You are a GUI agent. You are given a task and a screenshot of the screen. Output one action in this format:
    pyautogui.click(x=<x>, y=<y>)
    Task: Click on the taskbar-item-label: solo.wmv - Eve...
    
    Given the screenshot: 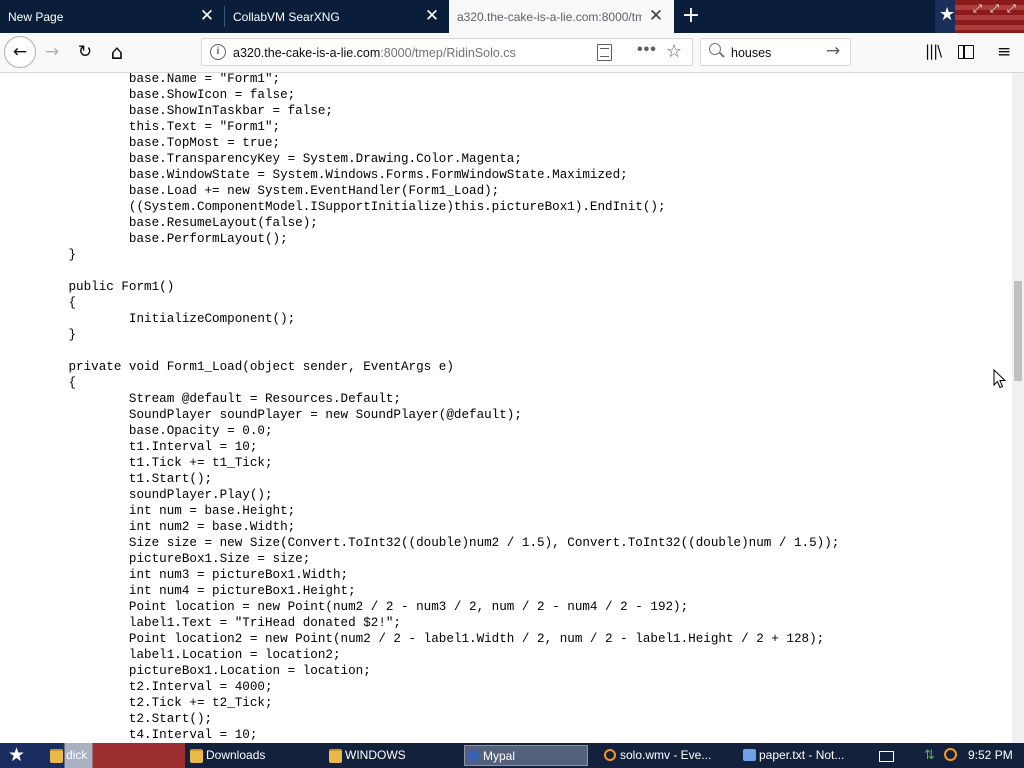 What is the action you would take?
    pyautogui.click(x=666, y=755)
    